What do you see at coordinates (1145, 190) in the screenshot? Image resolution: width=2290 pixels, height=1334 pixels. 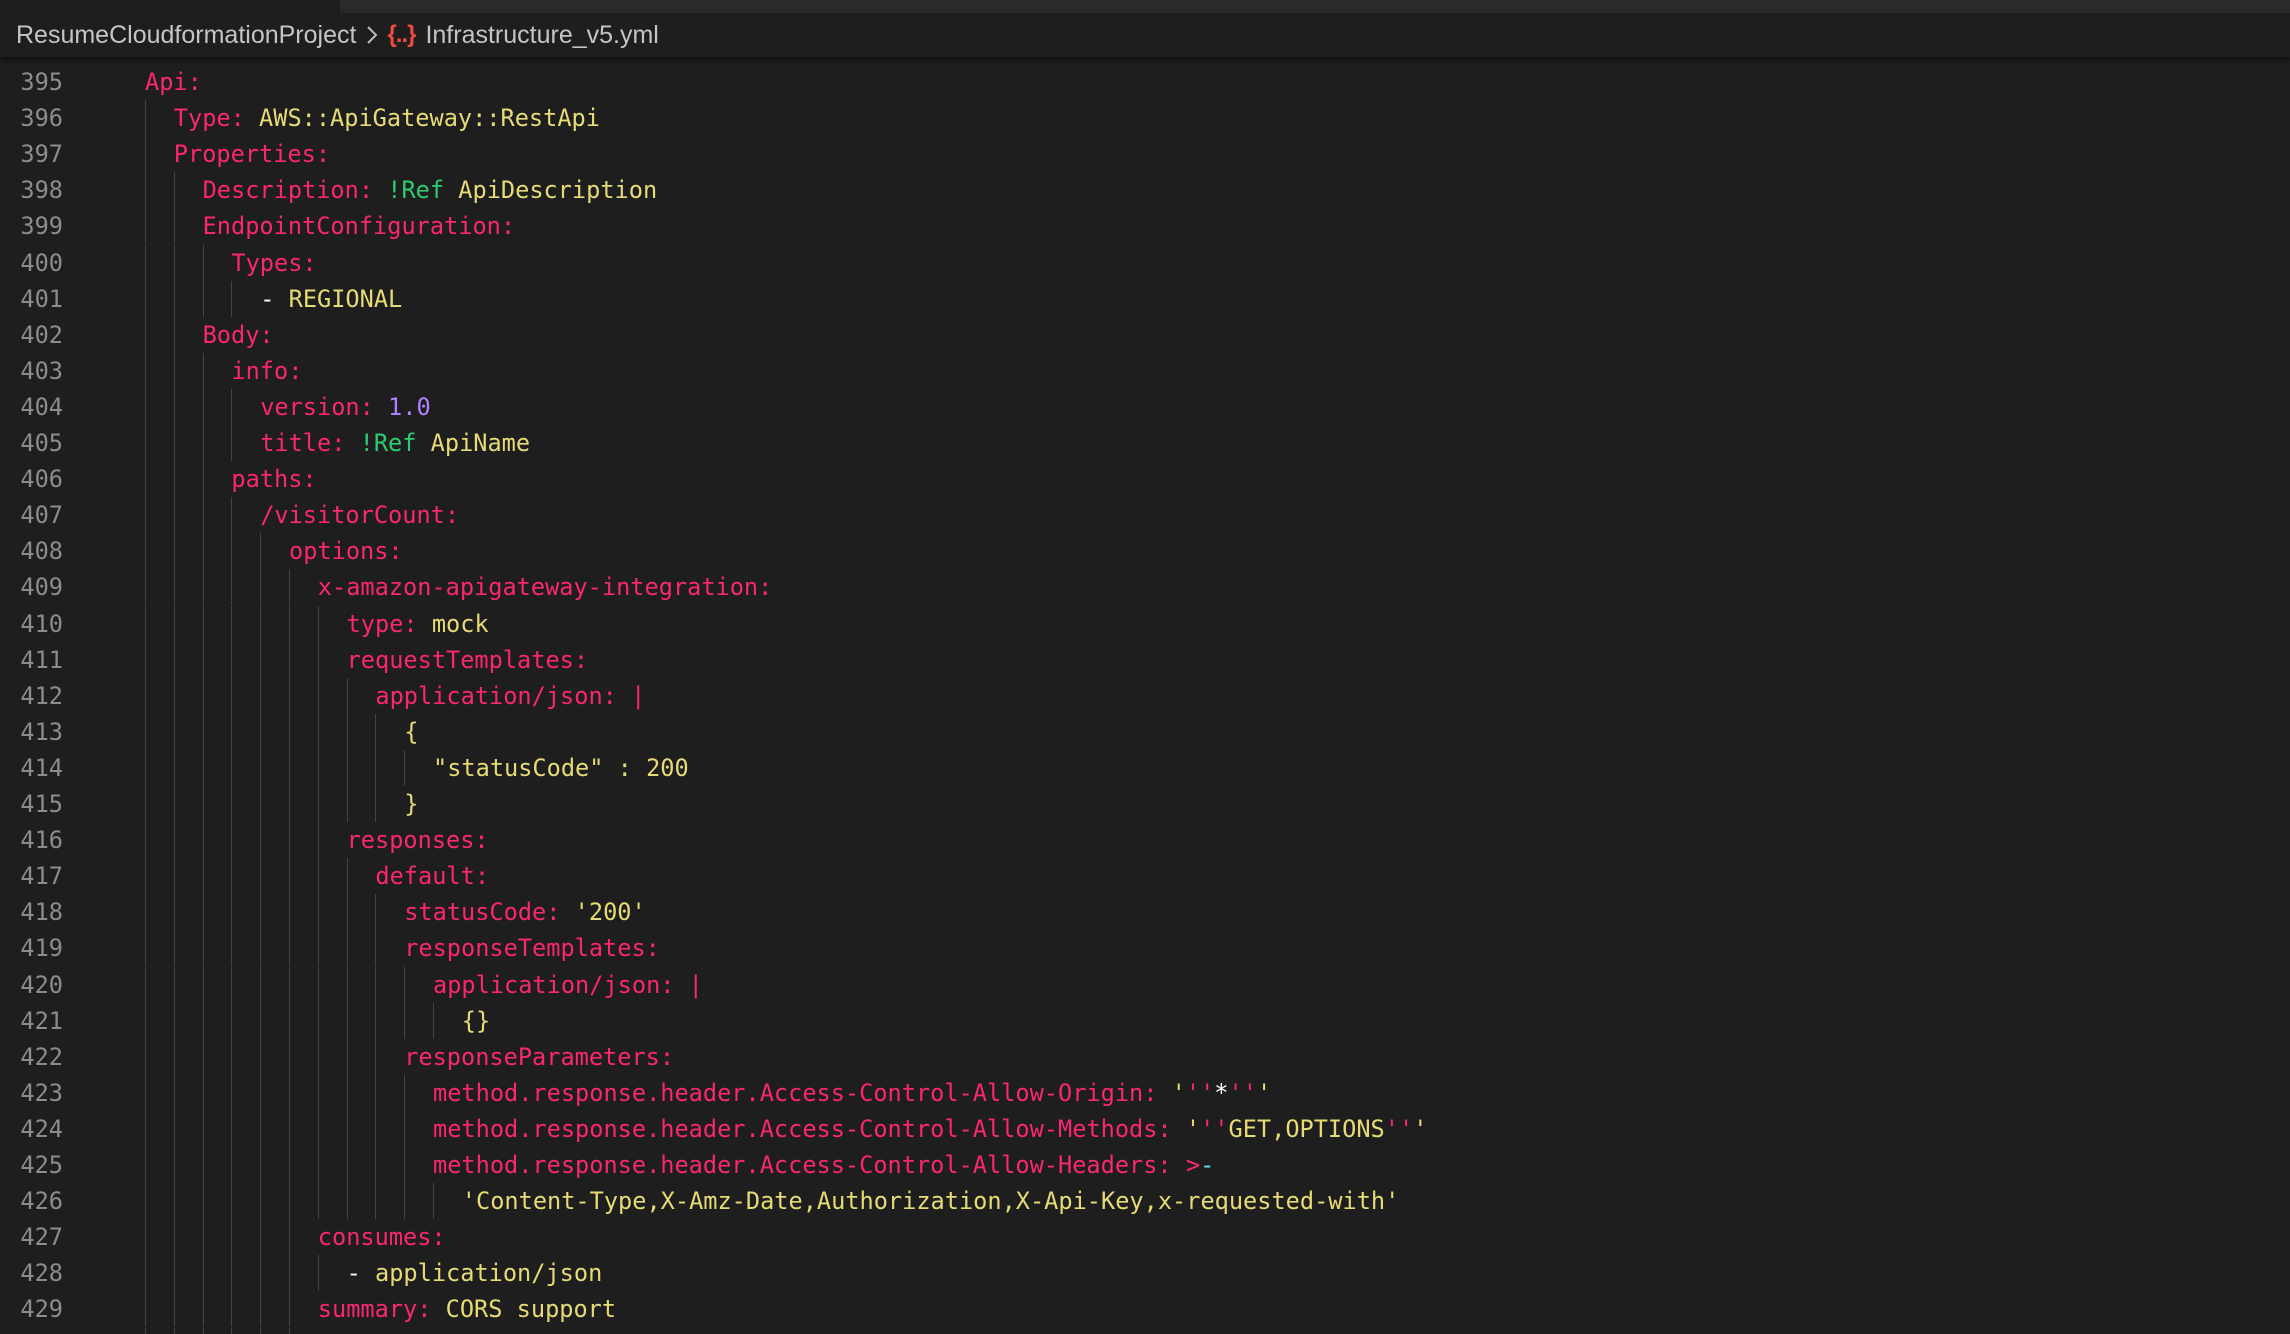 I see `code-line: 398 Description: !Ref ApiDescription` at bounding box center [1145, 190].